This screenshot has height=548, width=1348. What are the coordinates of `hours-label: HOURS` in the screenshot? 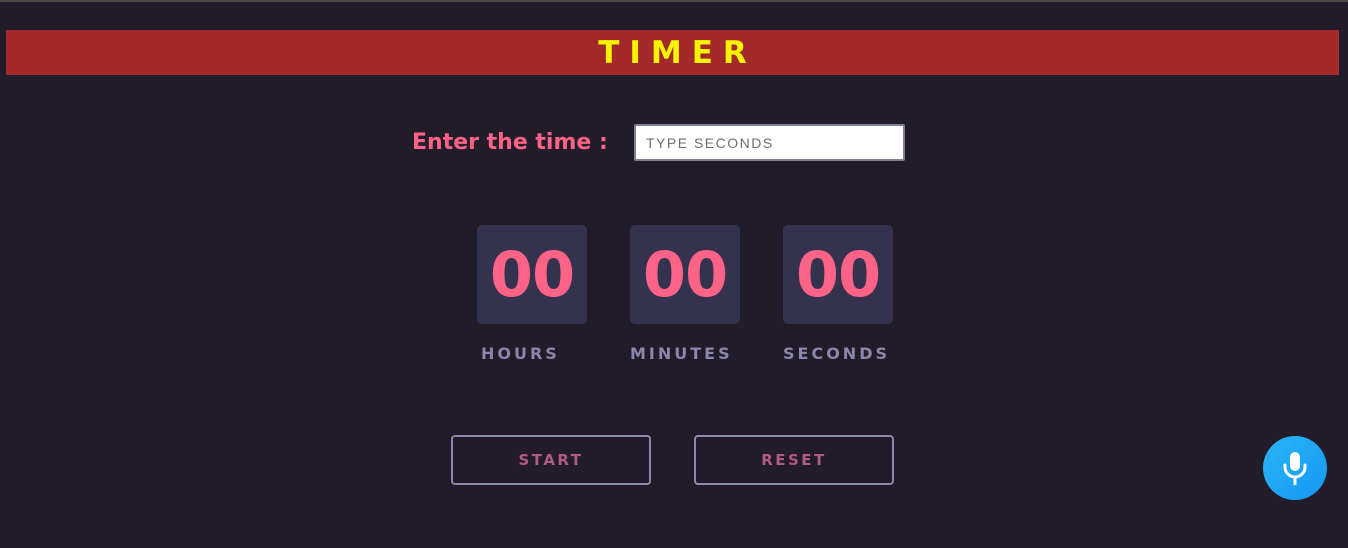 It's located at (520, 353).